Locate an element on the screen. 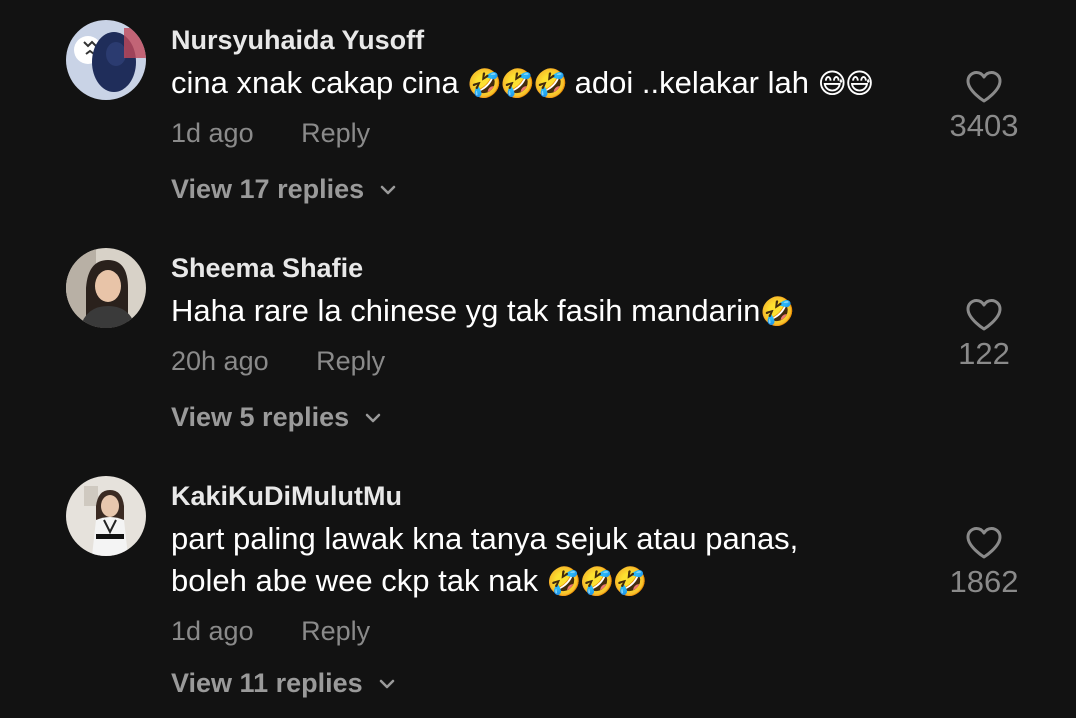 The image size is (1076, 718). view-replies-label: View 5 replies is located at coordinates (260, 417).